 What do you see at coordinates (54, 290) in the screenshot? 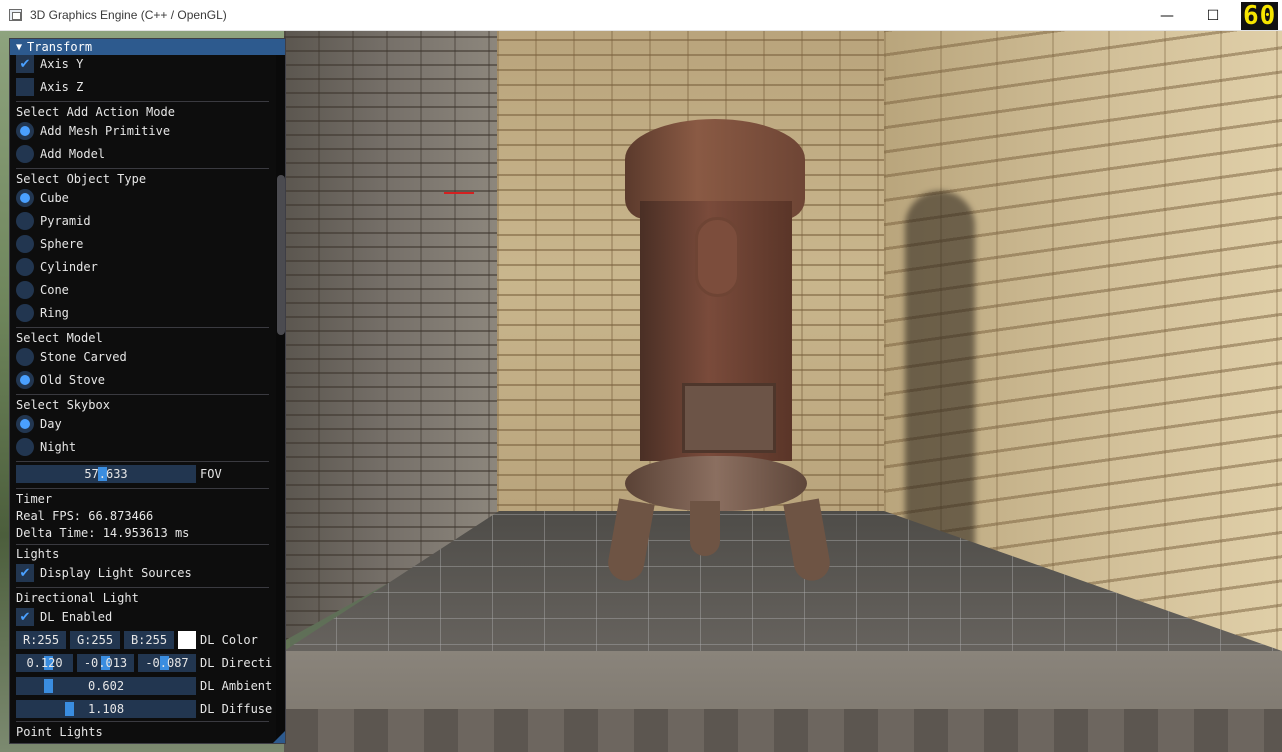
I see `radio-label: Cone` at bounding box center [54, 290].